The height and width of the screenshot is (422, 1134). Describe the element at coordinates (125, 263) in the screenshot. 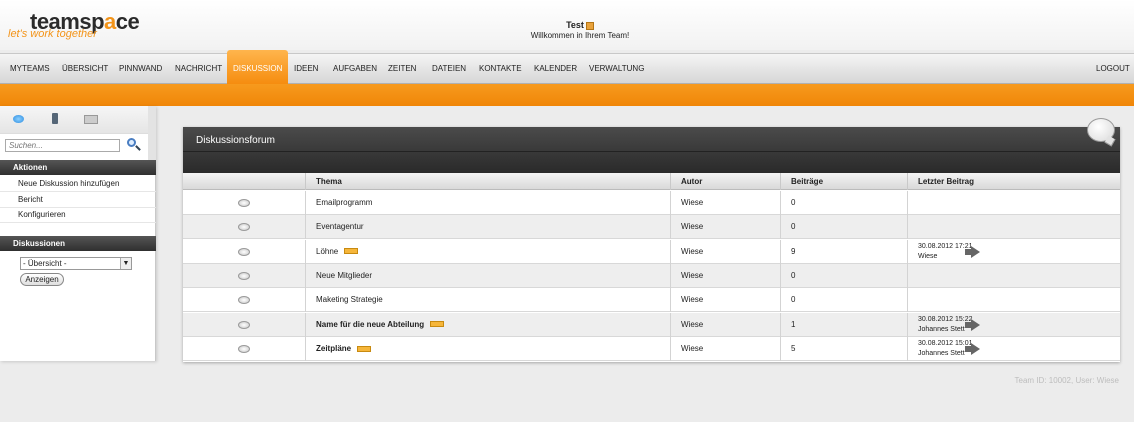

I see `chevron-down-icon: ▼` at that location.